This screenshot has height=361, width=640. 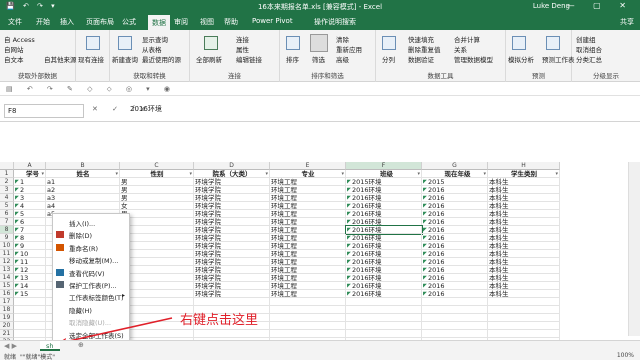 What do you see at coordinates (384, 166) in the screenshot?
I see `column-header: F` at bounding box center [384, 166].